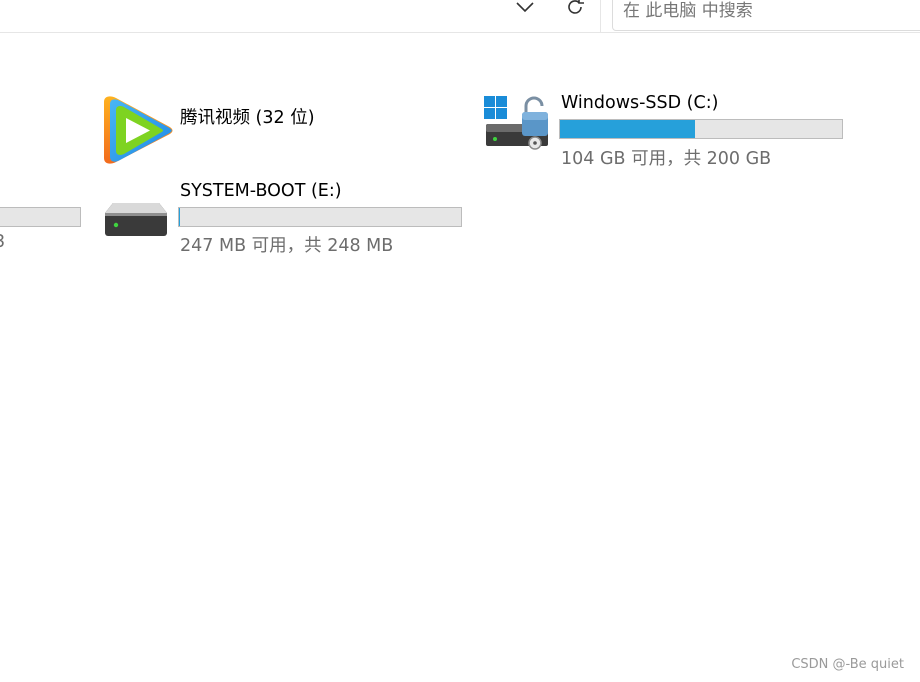 The height and width of the screenshot is (682, 920). What do you see at coordinates (287, 246) in the screenshot?
I see `drive-space-label: 247 MB 可用，共 248 MB` at bounding box center [287, 246].